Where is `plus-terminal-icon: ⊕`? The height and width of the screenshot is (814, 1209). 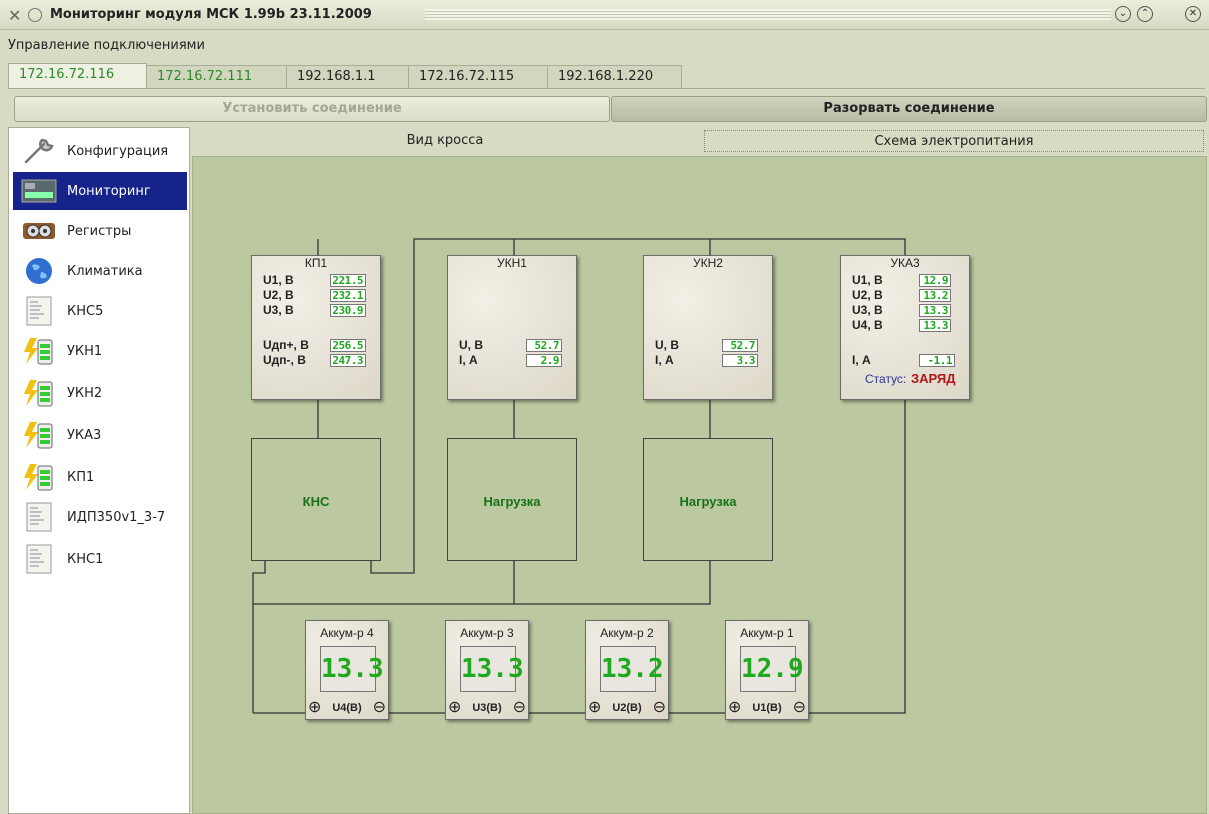
plus-terminal-icon: ⊕ is located at coordinates (455, 707).